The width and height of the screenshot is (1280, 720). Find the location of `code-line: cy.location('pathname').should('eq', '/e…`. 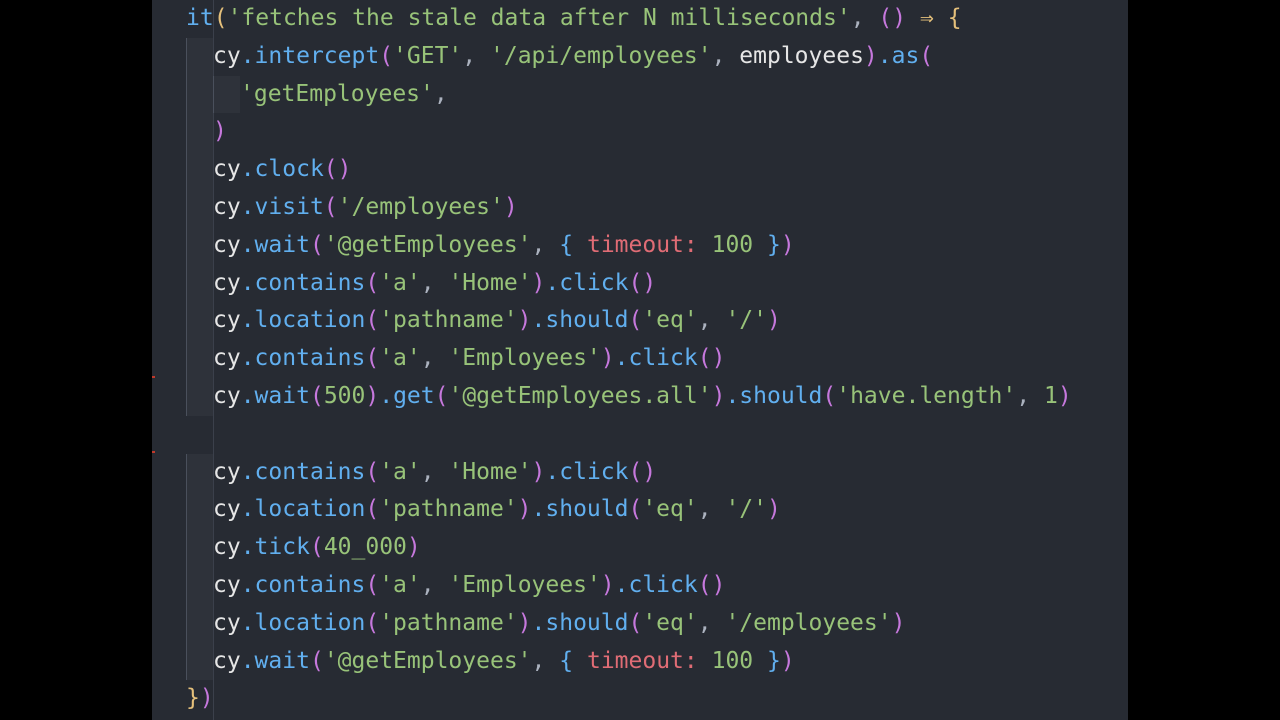

code-line: cy.location('pathname').should('eq', '/e… is located at coordinates (657, 623).